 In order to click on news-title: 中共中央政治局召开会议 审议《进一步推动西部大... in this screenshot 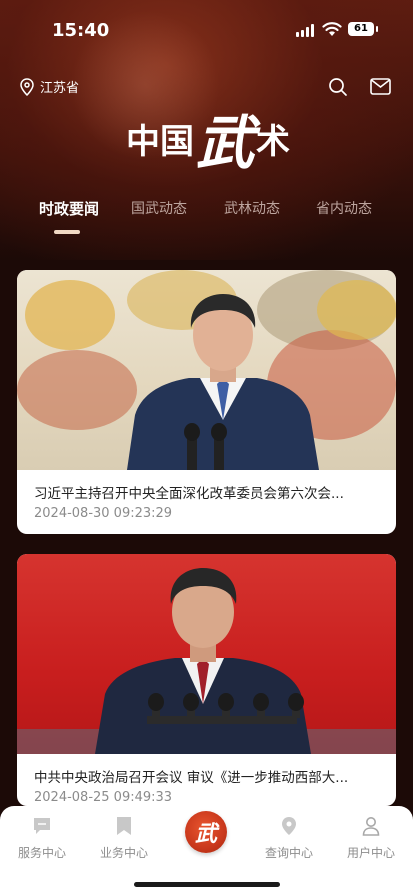, I will do `click(191, 778)`.